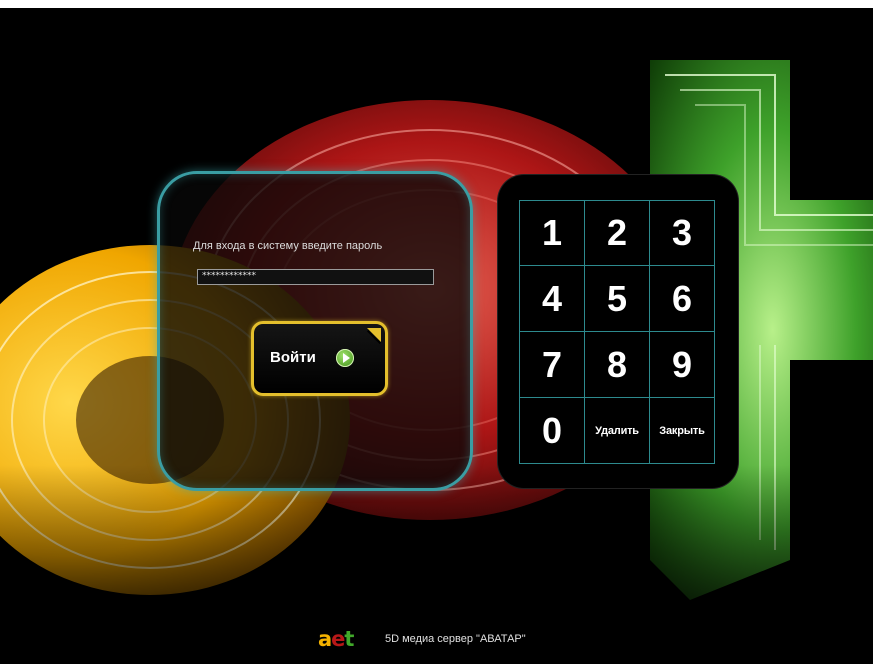 The image size is (873, 664). What do you see at coordinates (617, 299) in the screenshot?
I see `key-5: 5` at bounding box center [617, 299].